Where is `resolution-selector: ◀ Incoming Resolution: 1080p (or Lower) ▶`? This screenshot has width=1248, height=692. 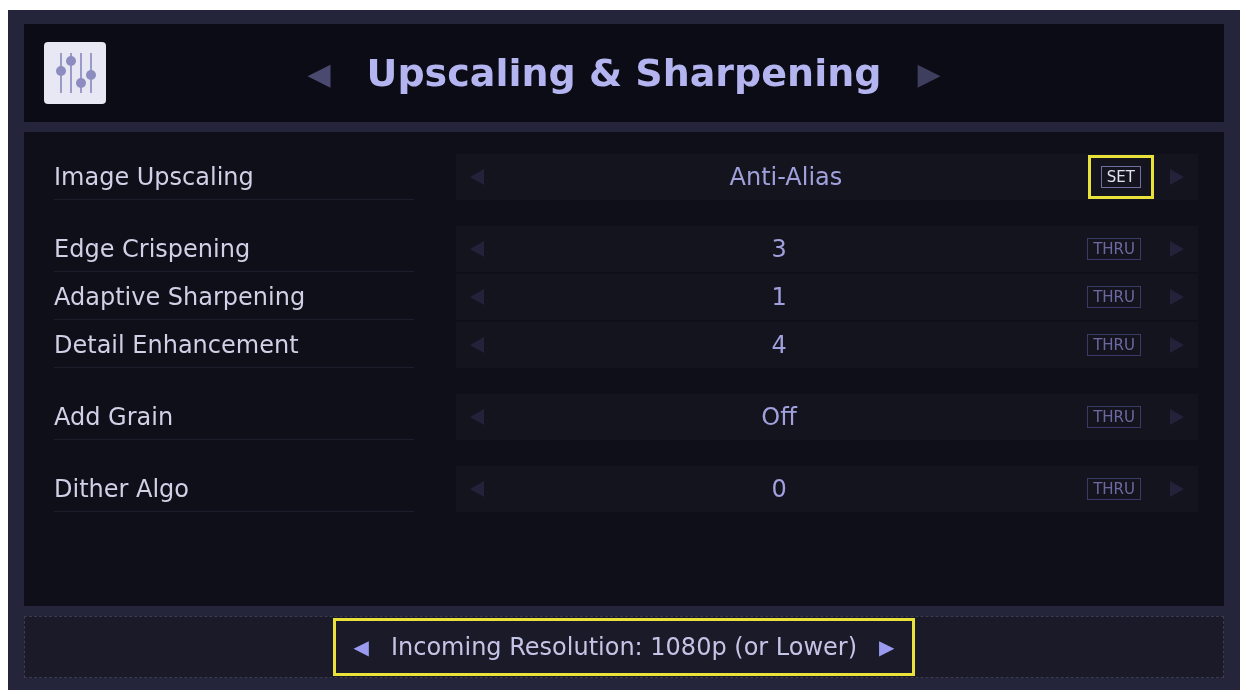
resolution-selector: ◀ Incoming Resolution: 1080p (or Lower) ▶ is located at coordinates (624, 647).